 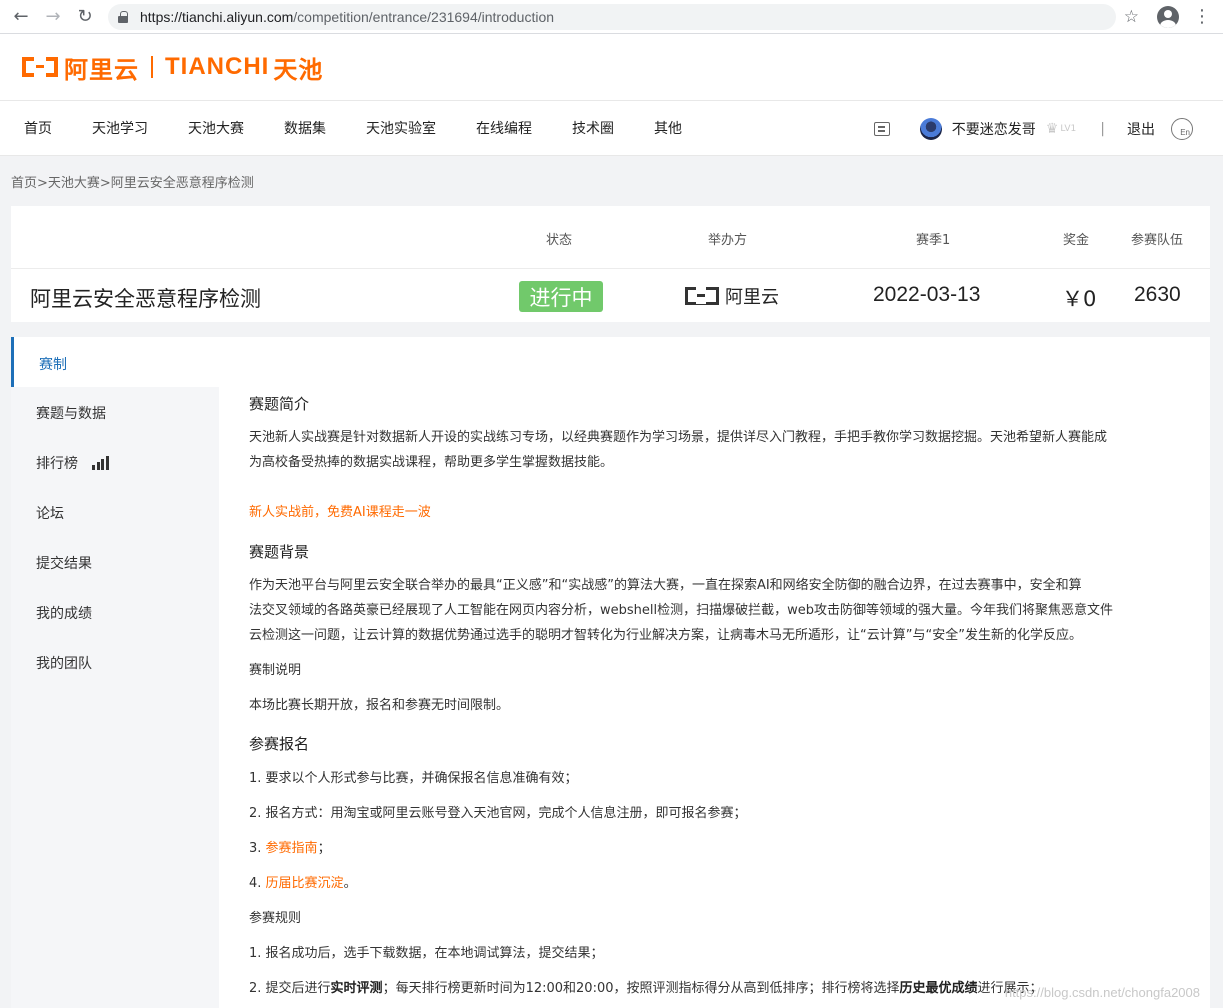 What do you see at coordinates (559, 240) in the screenshot?
I see `header-status: 状态` at bounding box center [559, 240].